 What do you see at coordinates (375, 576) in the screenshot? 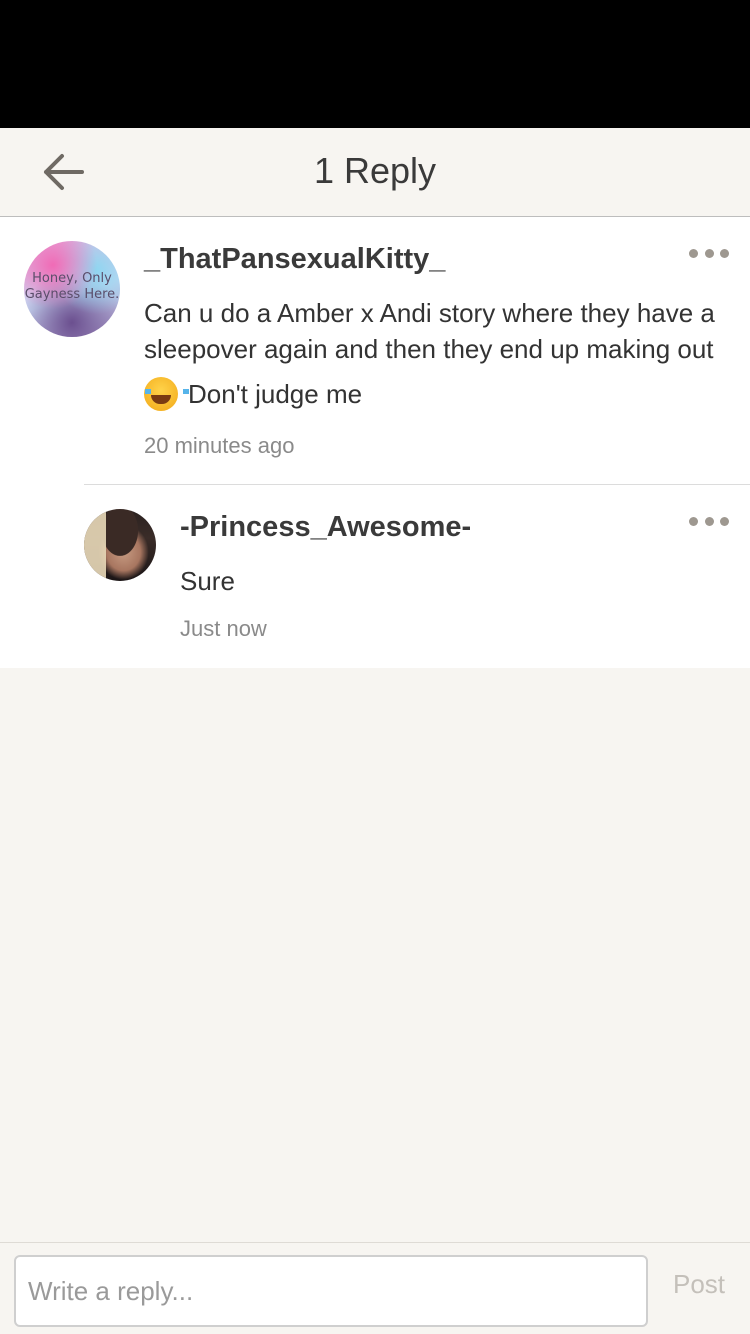
I see `reply-comment: -Princess_Awesome- Sure Just now` at bounding box center [375, 576].